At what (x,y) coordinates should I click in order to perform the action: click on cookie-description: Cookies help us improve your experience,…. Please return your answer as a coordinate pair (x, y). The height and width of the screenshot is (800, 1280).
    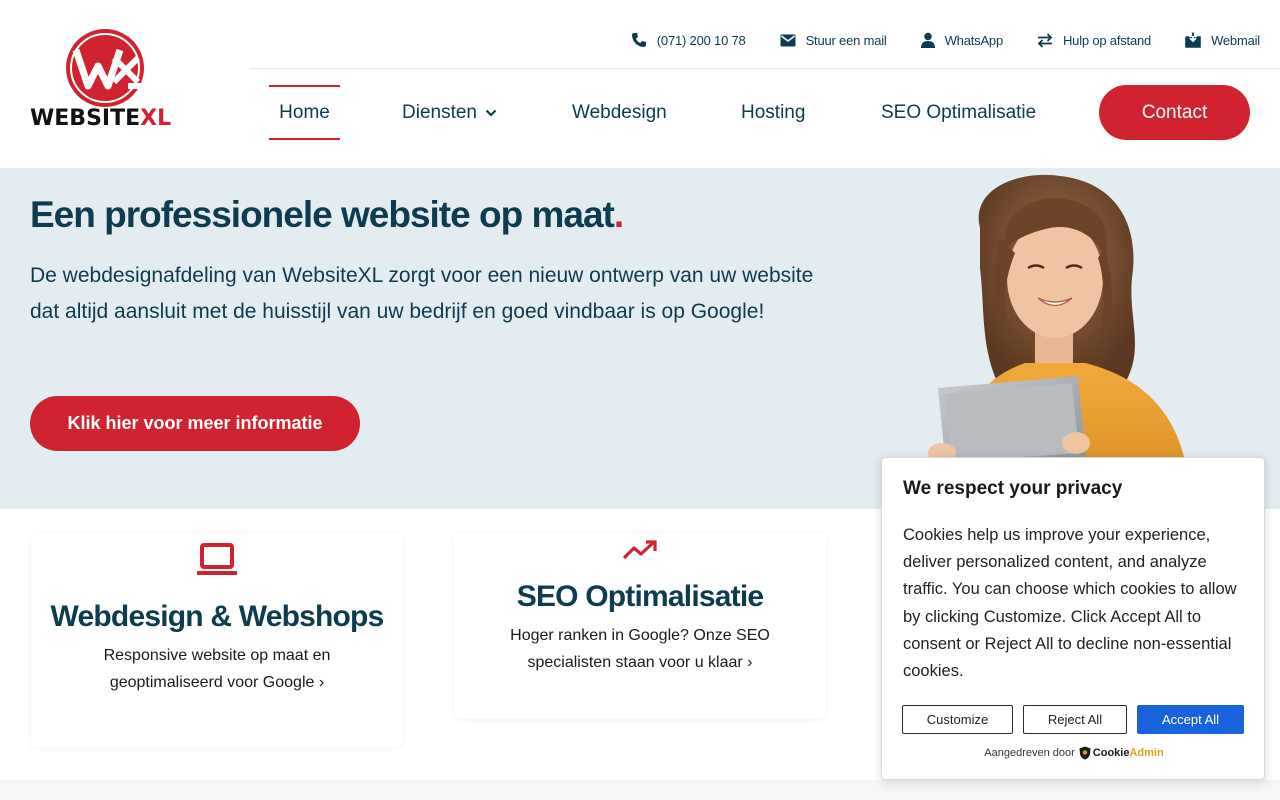
    Looking at the image, I should click on (1070, 603).